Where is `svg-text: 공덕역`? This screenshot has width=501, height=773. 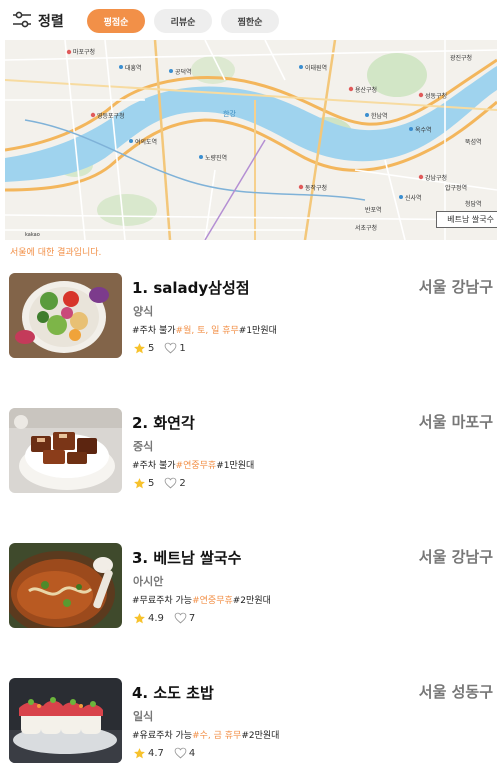 svg-text: 공덕역 is located at coordinates (183, 72).